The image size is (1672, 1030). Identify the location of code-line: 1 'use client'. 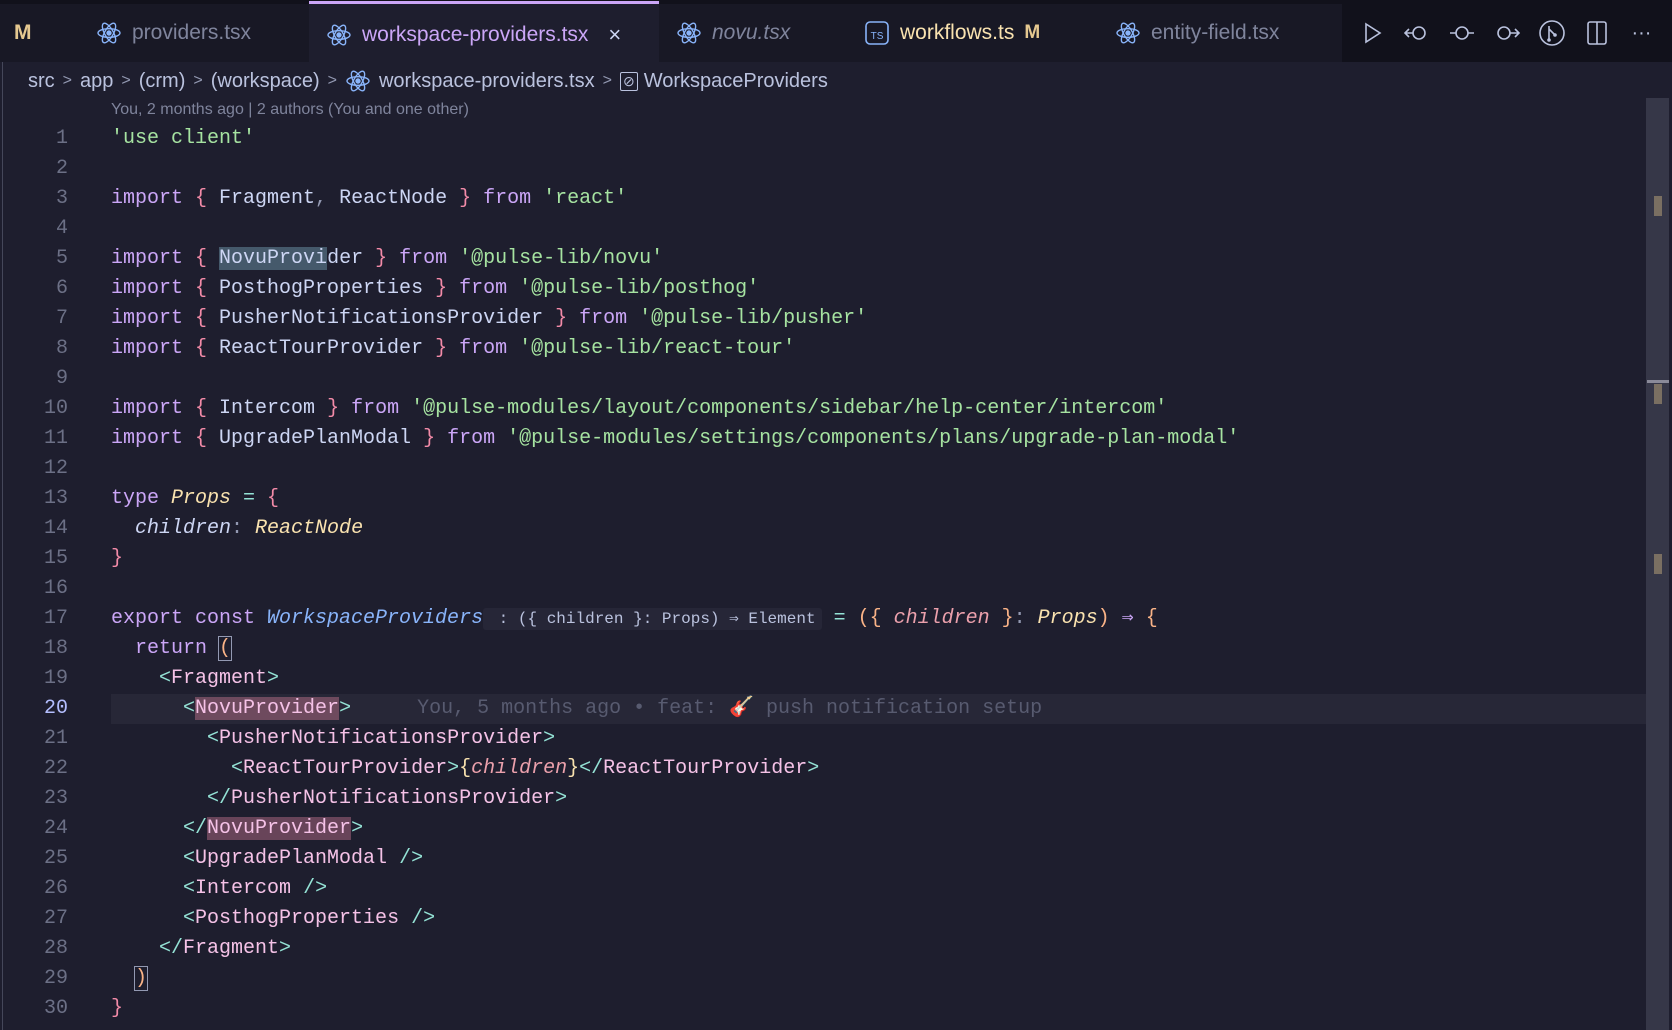
(823, 139).